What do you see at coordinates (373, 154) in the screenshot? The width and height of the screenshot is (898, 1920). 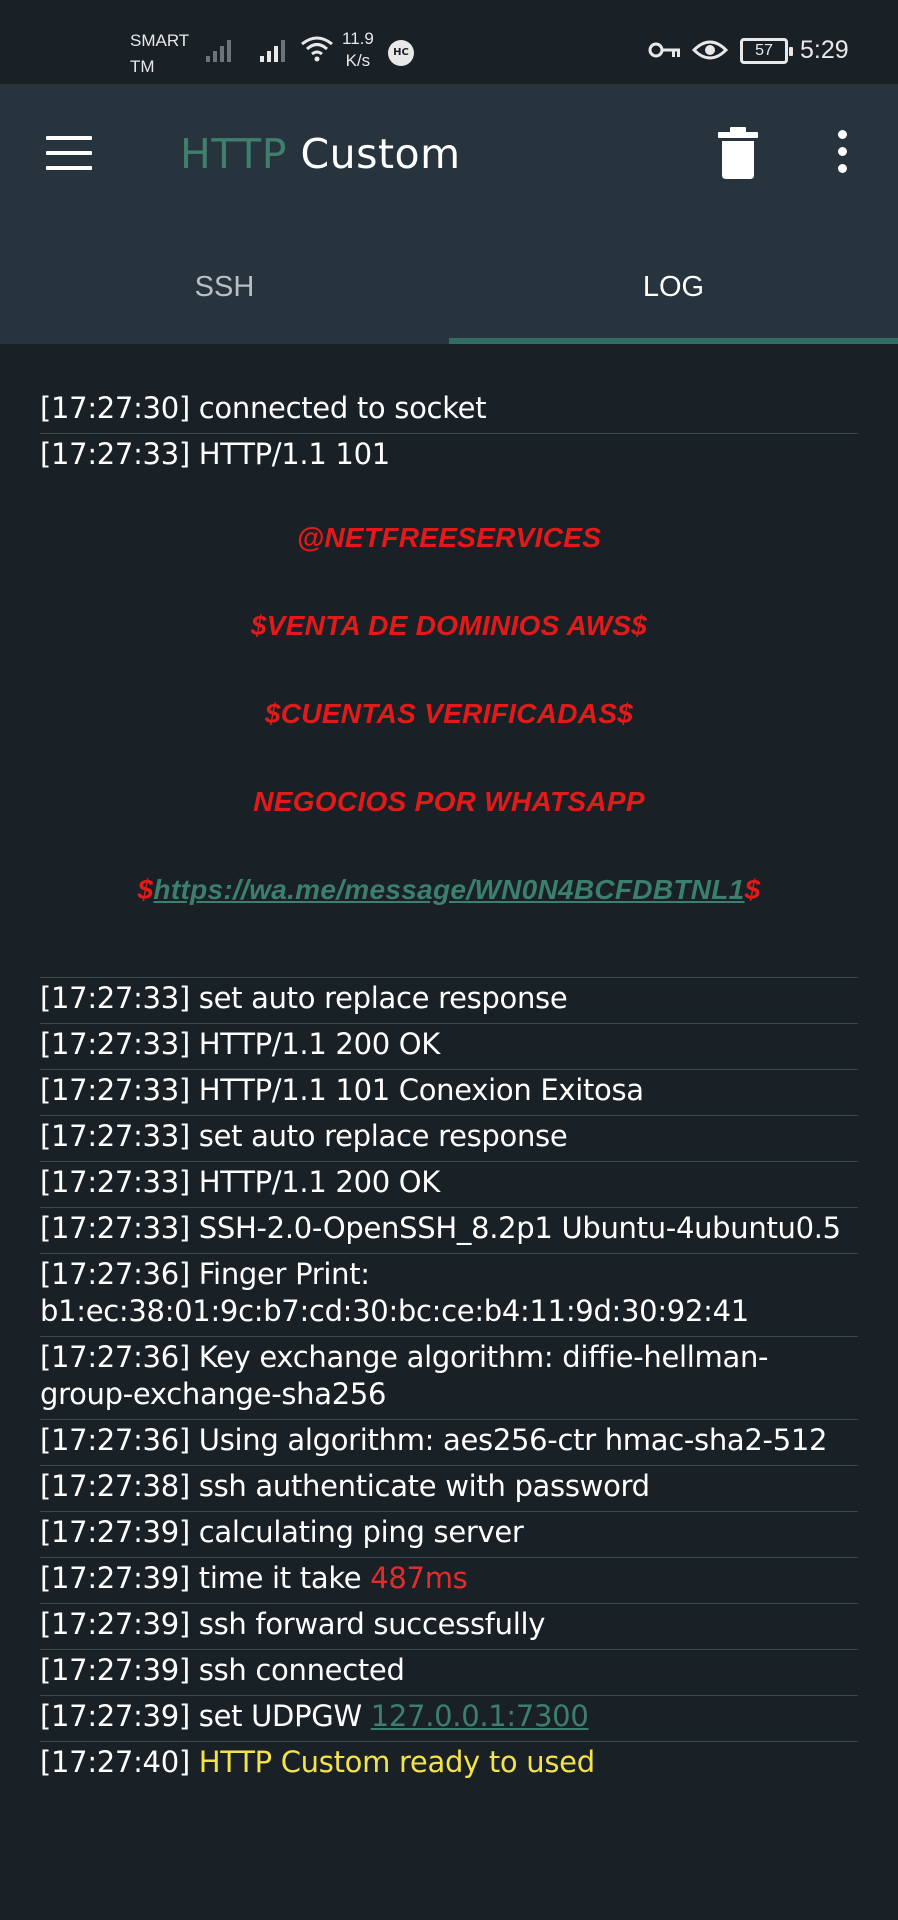 I see `app-title-custom: Custom` at bounding box center [373, 154].